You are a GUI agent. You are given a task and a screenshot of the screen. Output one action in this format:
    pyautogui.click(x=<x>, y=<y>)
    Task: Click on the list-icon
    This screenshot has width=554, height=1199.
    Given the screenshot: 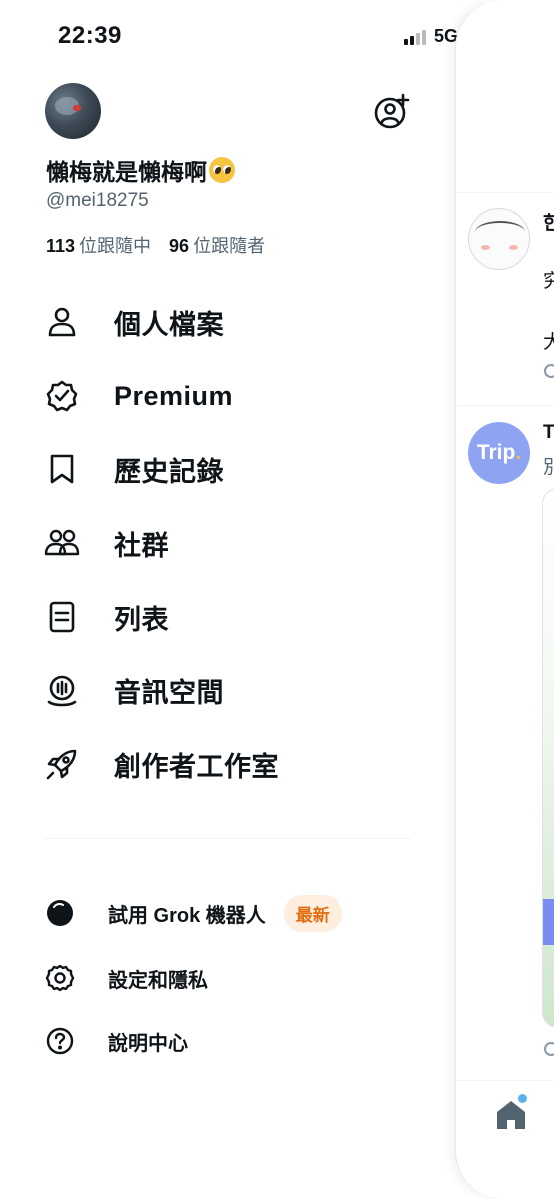 What is the action you would take?
    pyautogui.click(x=62, y=617)
    